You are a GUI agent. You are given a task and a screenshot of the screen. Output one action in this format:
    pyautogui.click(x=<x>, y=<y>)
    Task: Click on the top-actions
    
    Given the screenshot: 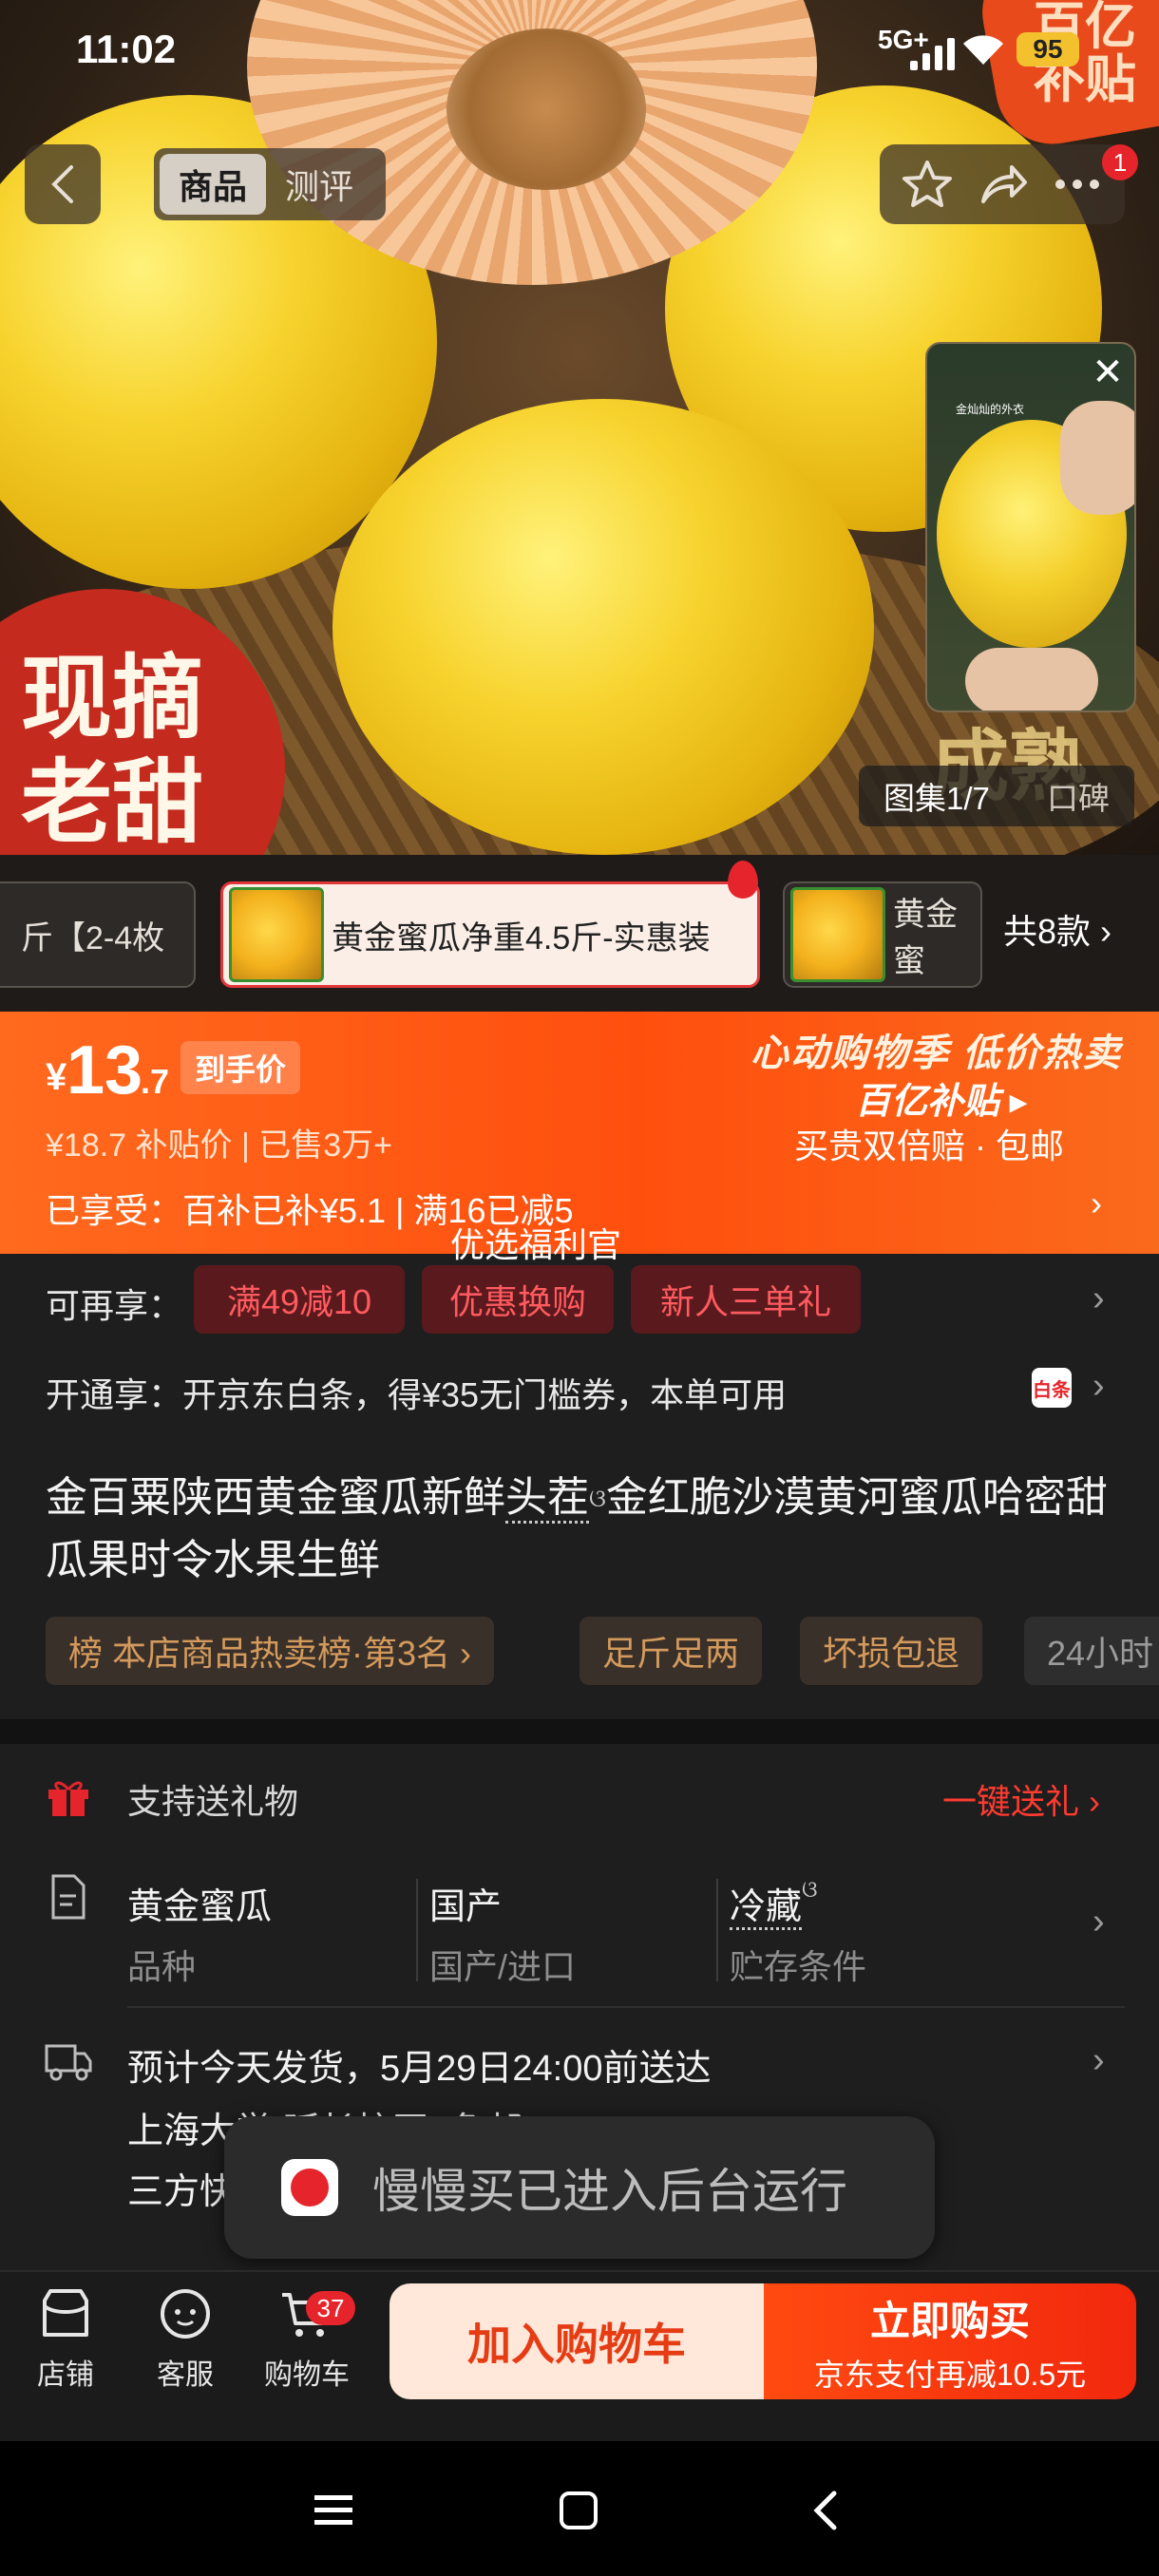 What is the action you would take?
    pyautogui.click(x=1002, y=184)
    